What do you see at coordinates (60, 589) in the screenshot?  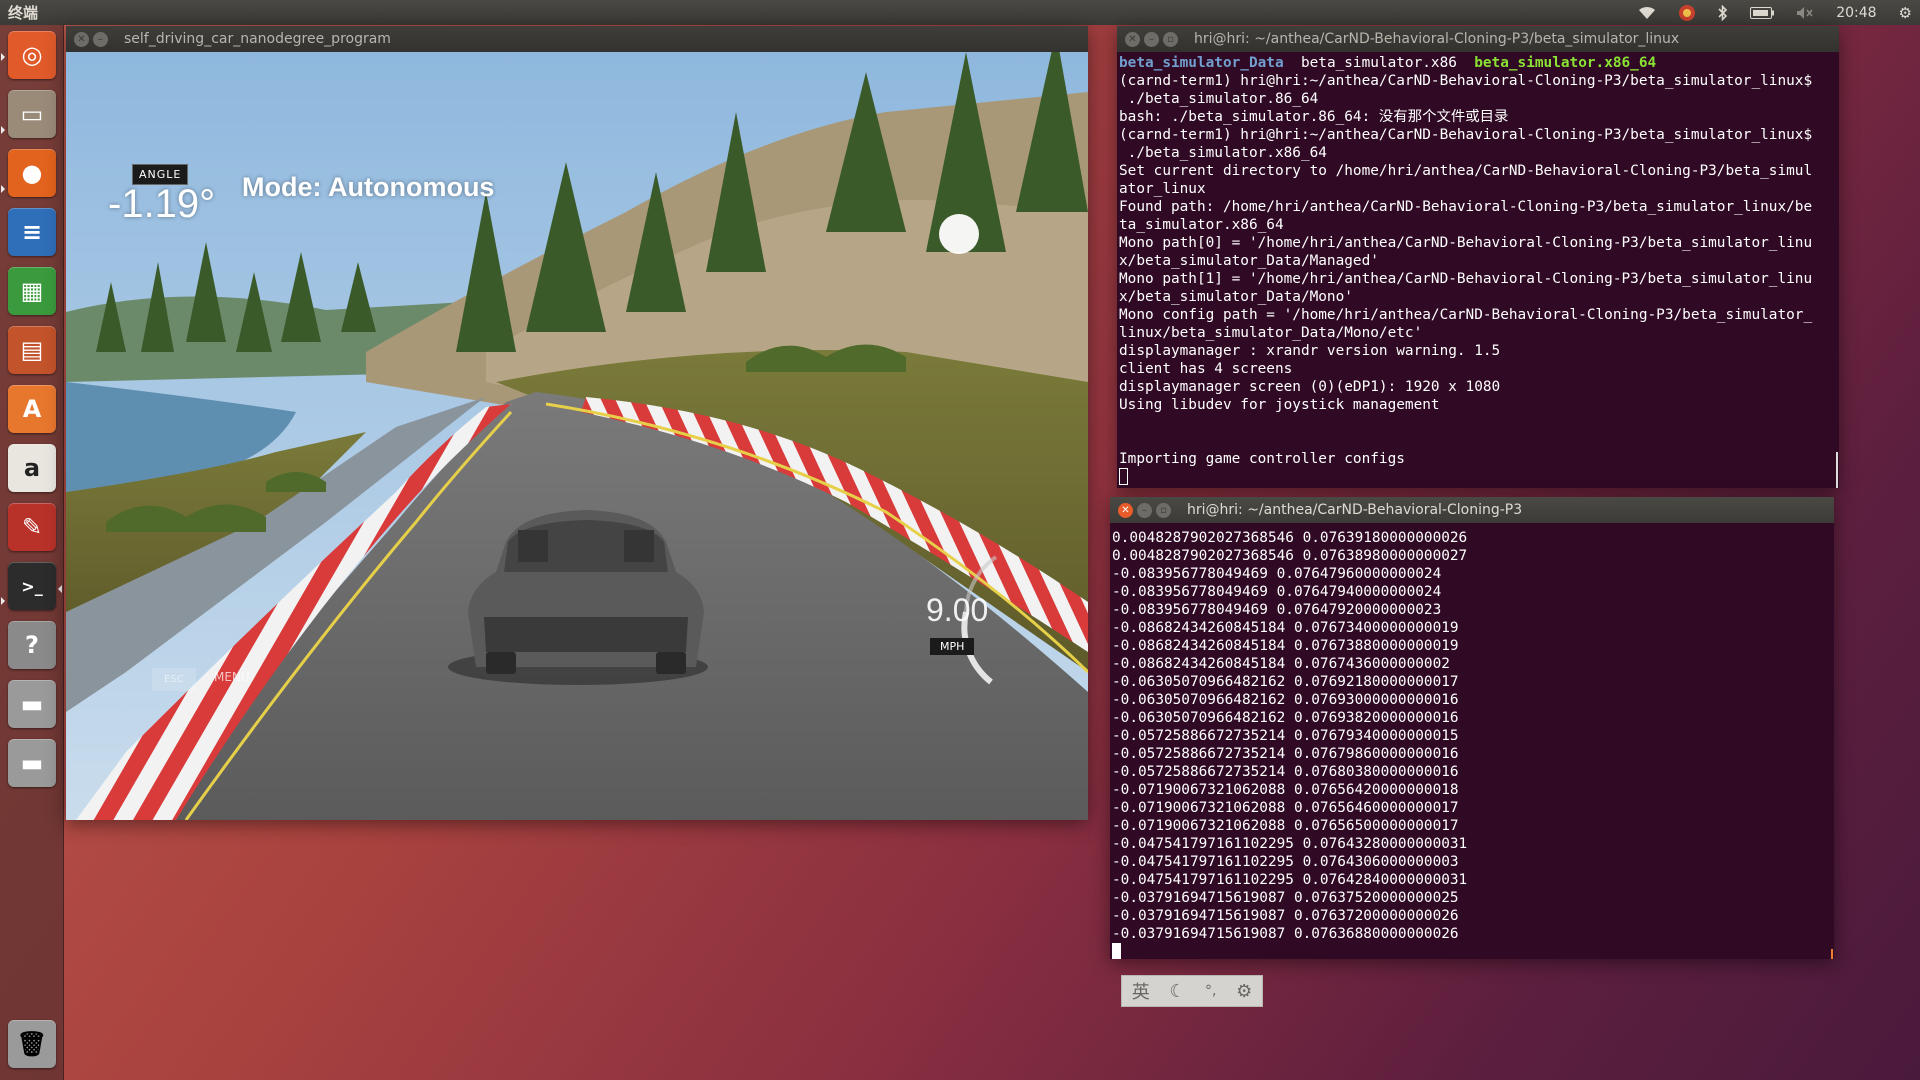 I see `focused-indicator` at bounding box center [60, 589].